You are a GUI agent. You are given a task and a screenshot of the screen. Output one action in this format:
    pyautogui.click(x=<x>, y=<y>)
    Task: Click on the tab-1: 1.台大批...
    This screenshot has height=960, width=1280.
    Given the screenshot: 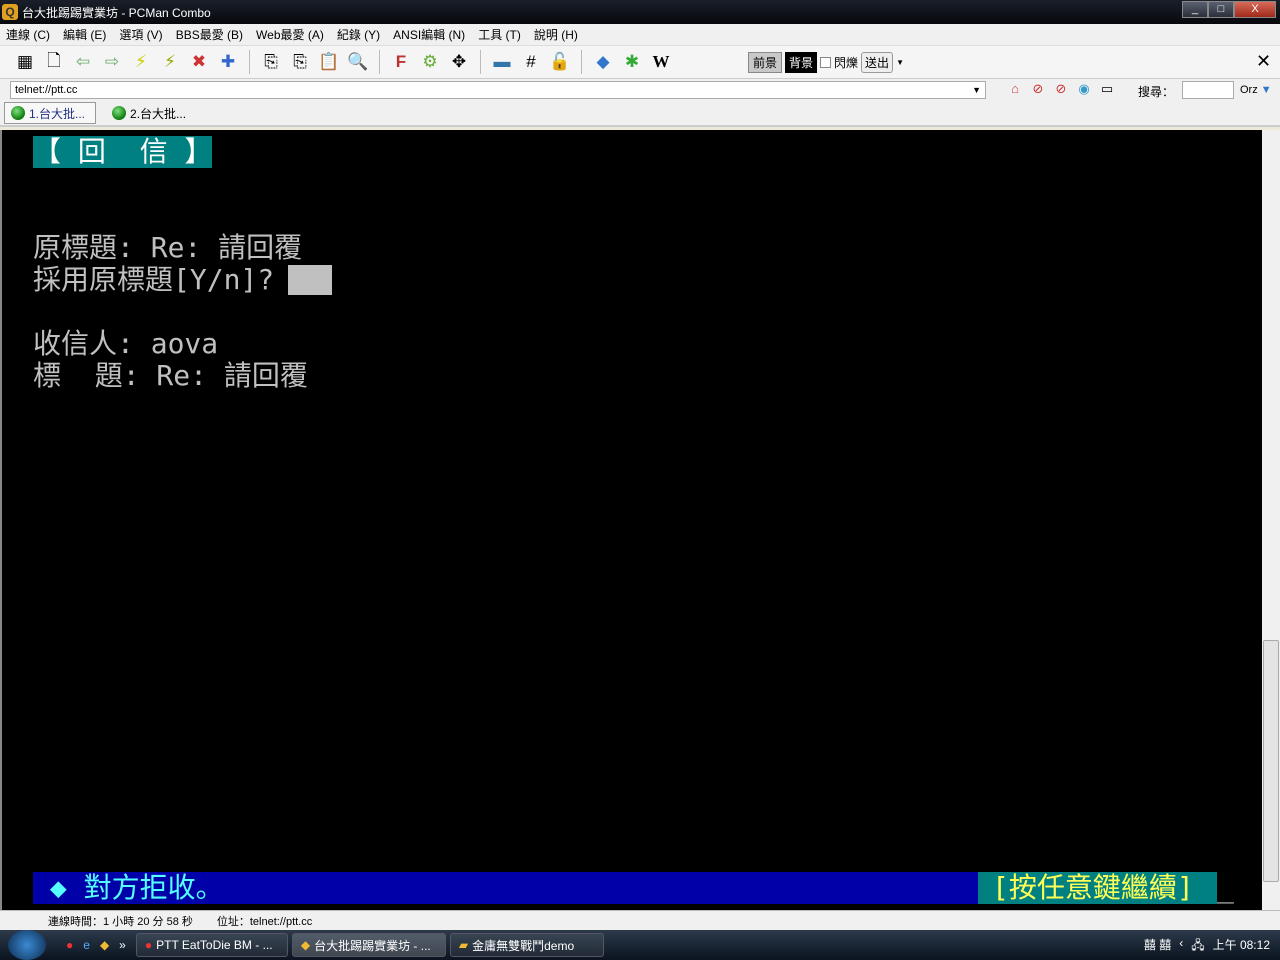 What is the action you would take?
    pyautogui.click(x=50, y=113)
    